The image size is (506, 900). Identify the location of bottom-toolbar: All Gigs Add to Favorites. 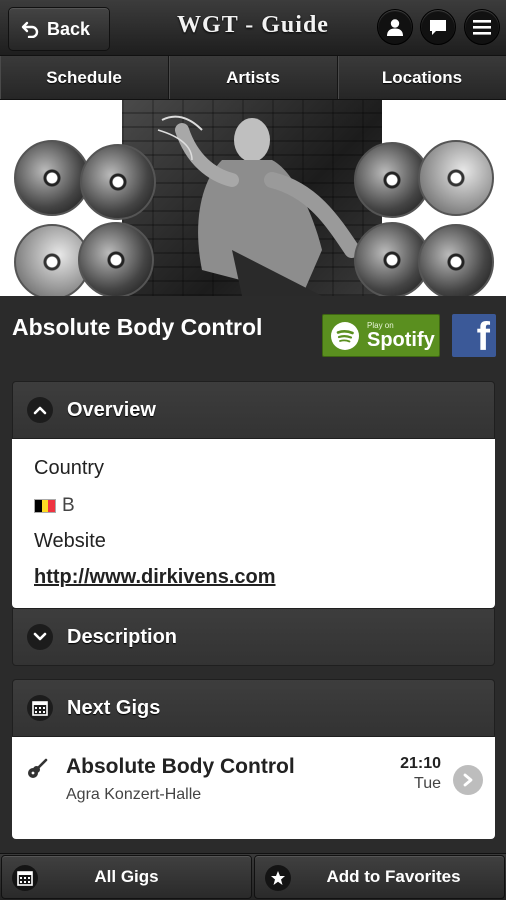
(253, 876).